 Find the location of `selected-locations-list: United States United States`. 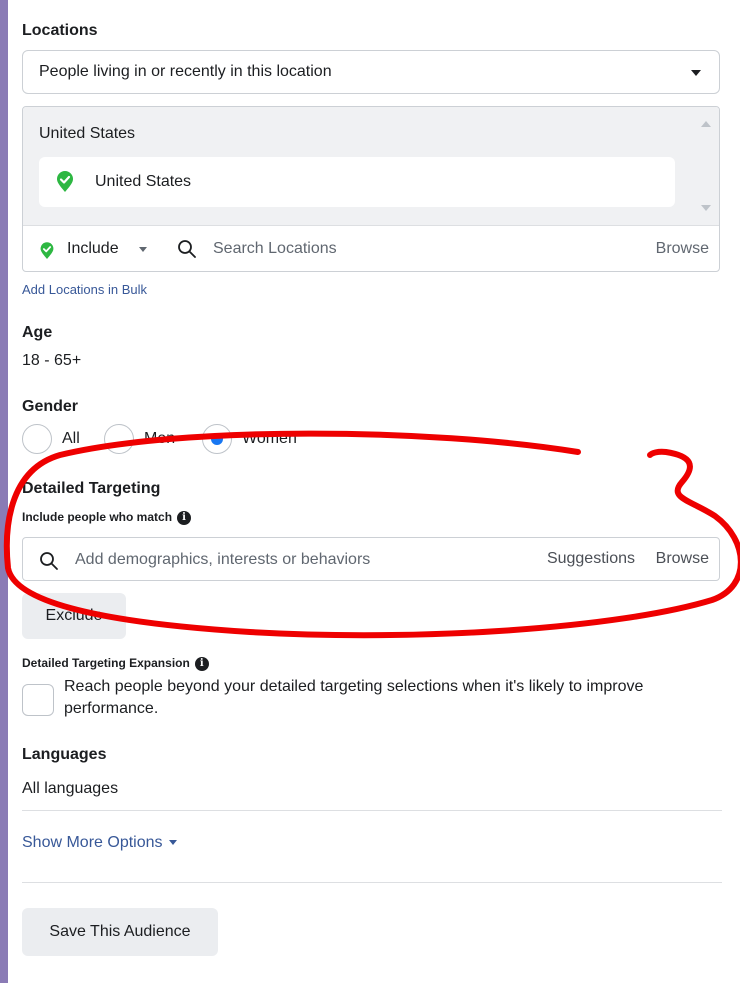

selected-locations-list: United States United States is located at coordinates (371, 166).